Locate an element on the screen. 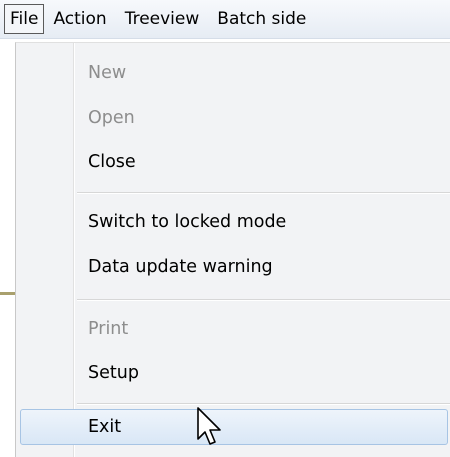 The image size is (450, 457). menu-item-switch-to-locked-mode: Switch to locked mode is located at coordinates (187, 222).